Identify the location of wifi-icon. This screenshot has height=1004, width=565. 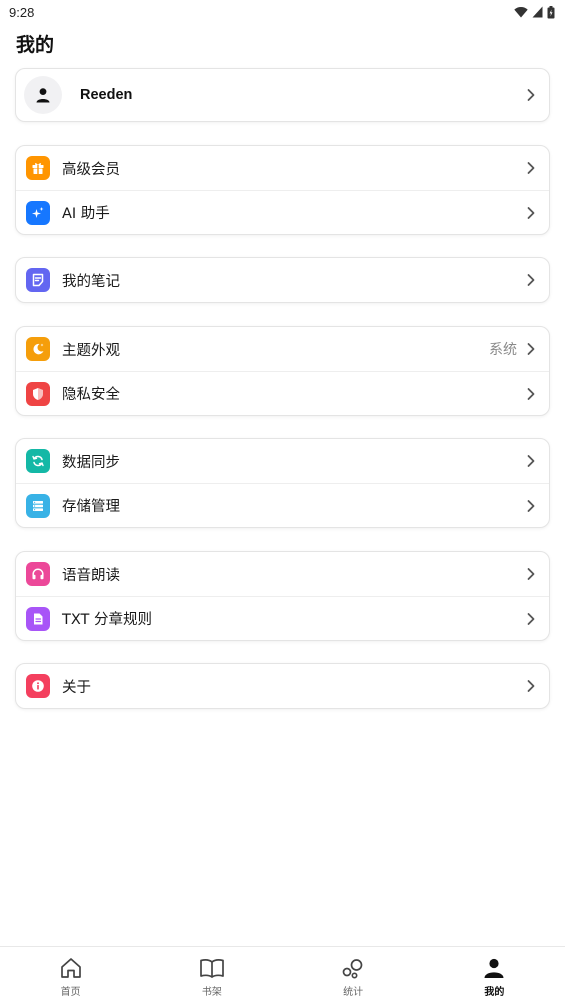
(521, 12).